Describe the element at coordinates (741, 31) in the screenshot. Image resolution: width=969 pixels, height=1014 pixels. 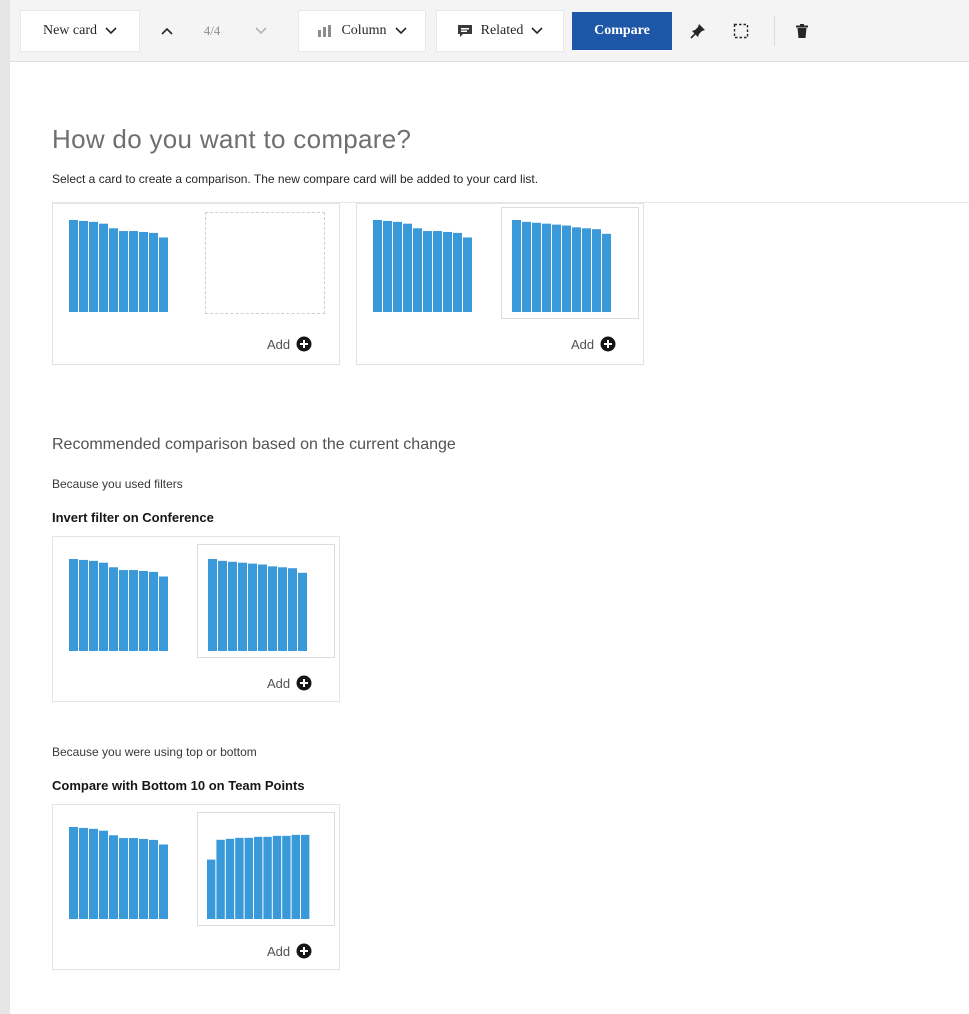
I see `select-area-button` at that location.